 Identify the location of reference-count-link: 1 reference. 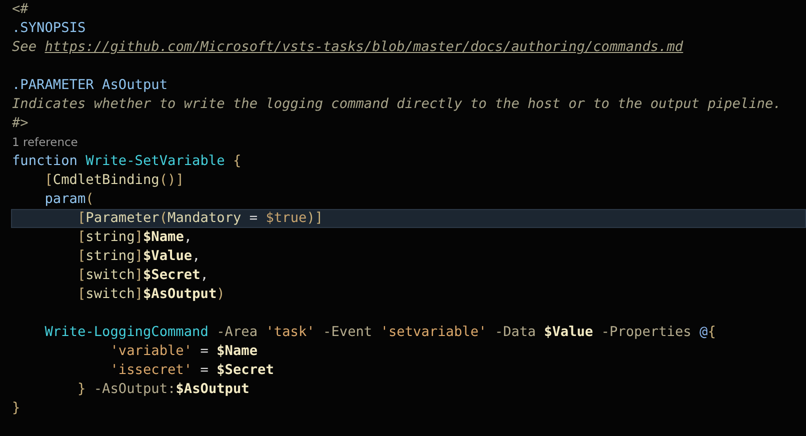
(45, 142).